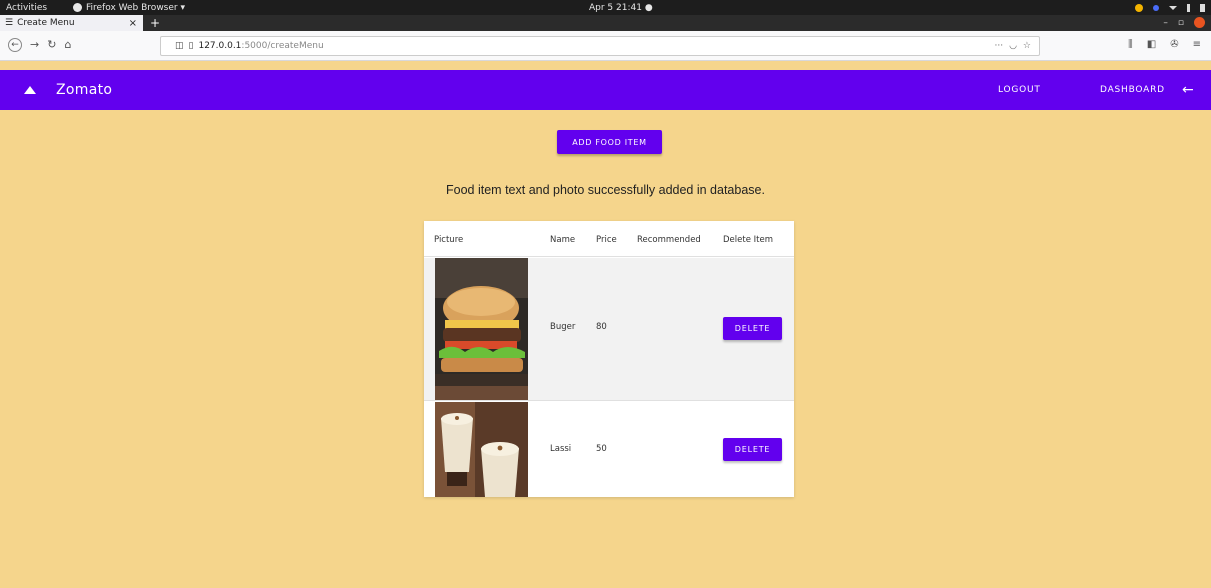 Image resolution: width=1211 pixels, height=588 pixels. I want to click on tab-title: Create Menu, so click(46, 23).